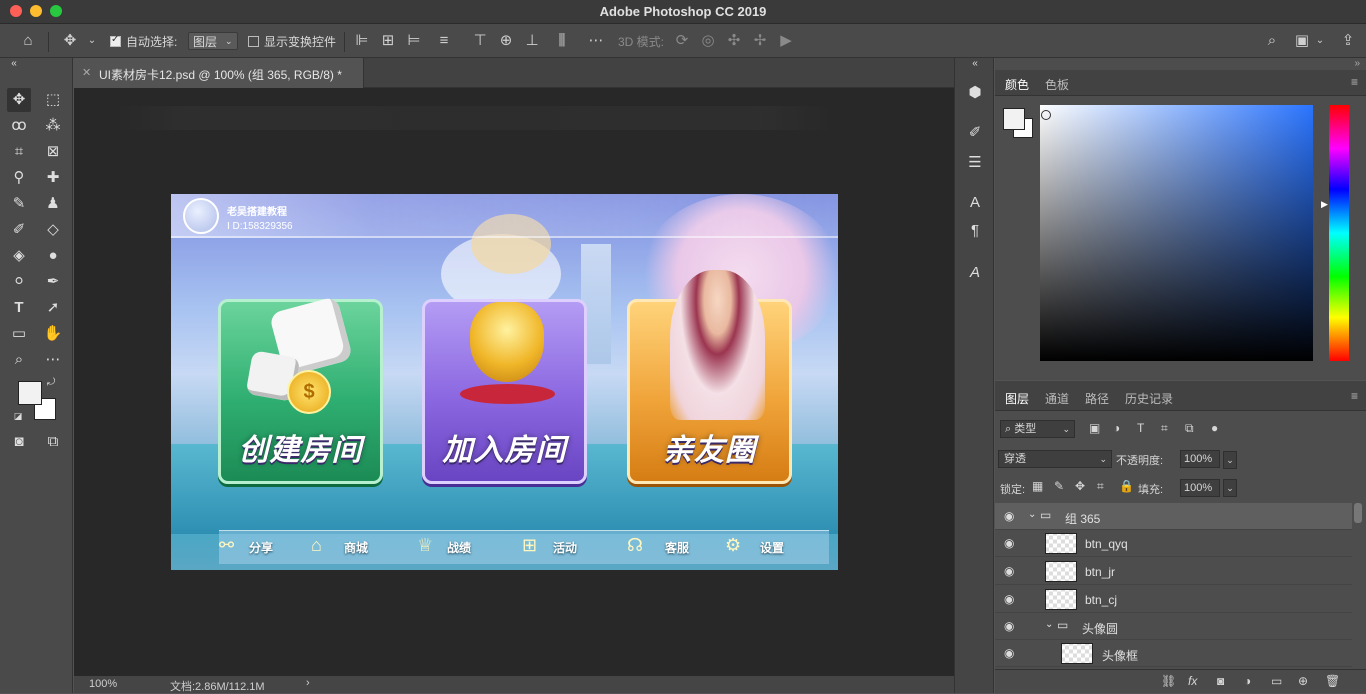 The width and height of the screenshot is (1366, 694). What do you see at coordinates (53, 282) in the screenshot?
I see `pen-tool-icon: ✒` at bounding box center [53, 282].